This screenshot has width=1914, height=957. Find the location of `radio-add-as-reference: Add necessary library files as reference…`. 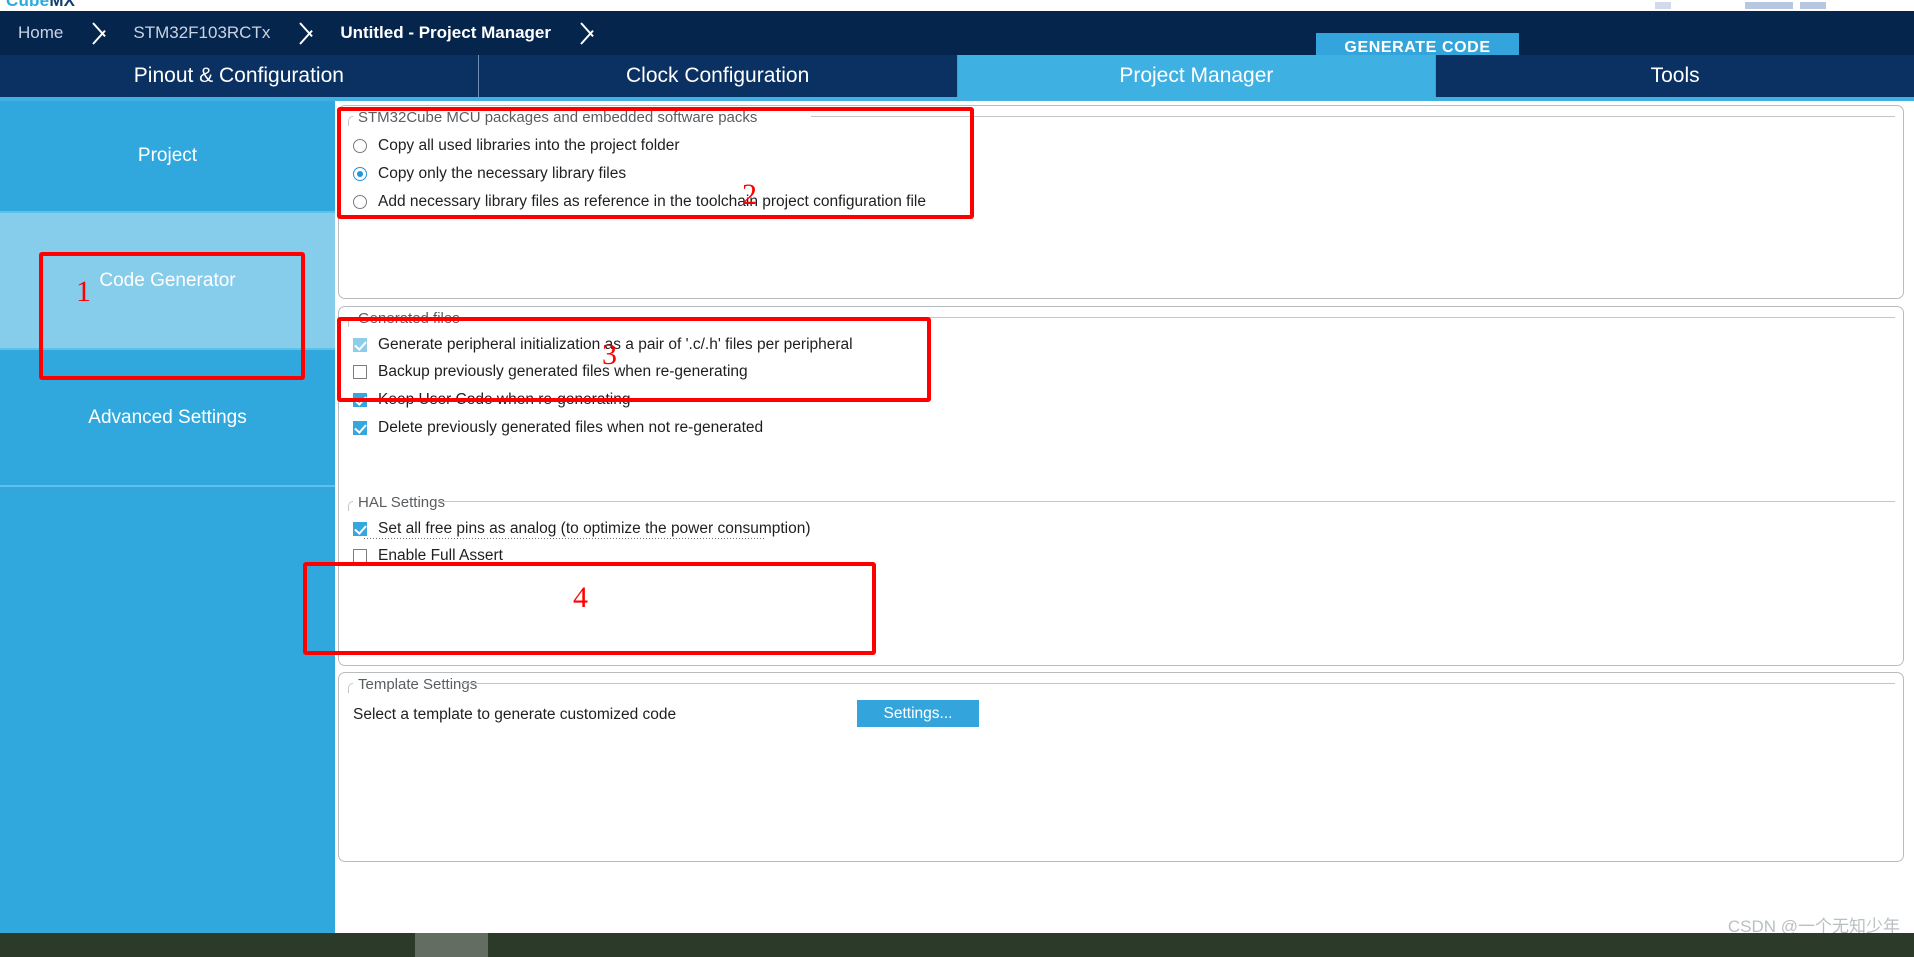

radio-add-as-reference: Add necessary library files as reference… is located at coordinates (639, 202).